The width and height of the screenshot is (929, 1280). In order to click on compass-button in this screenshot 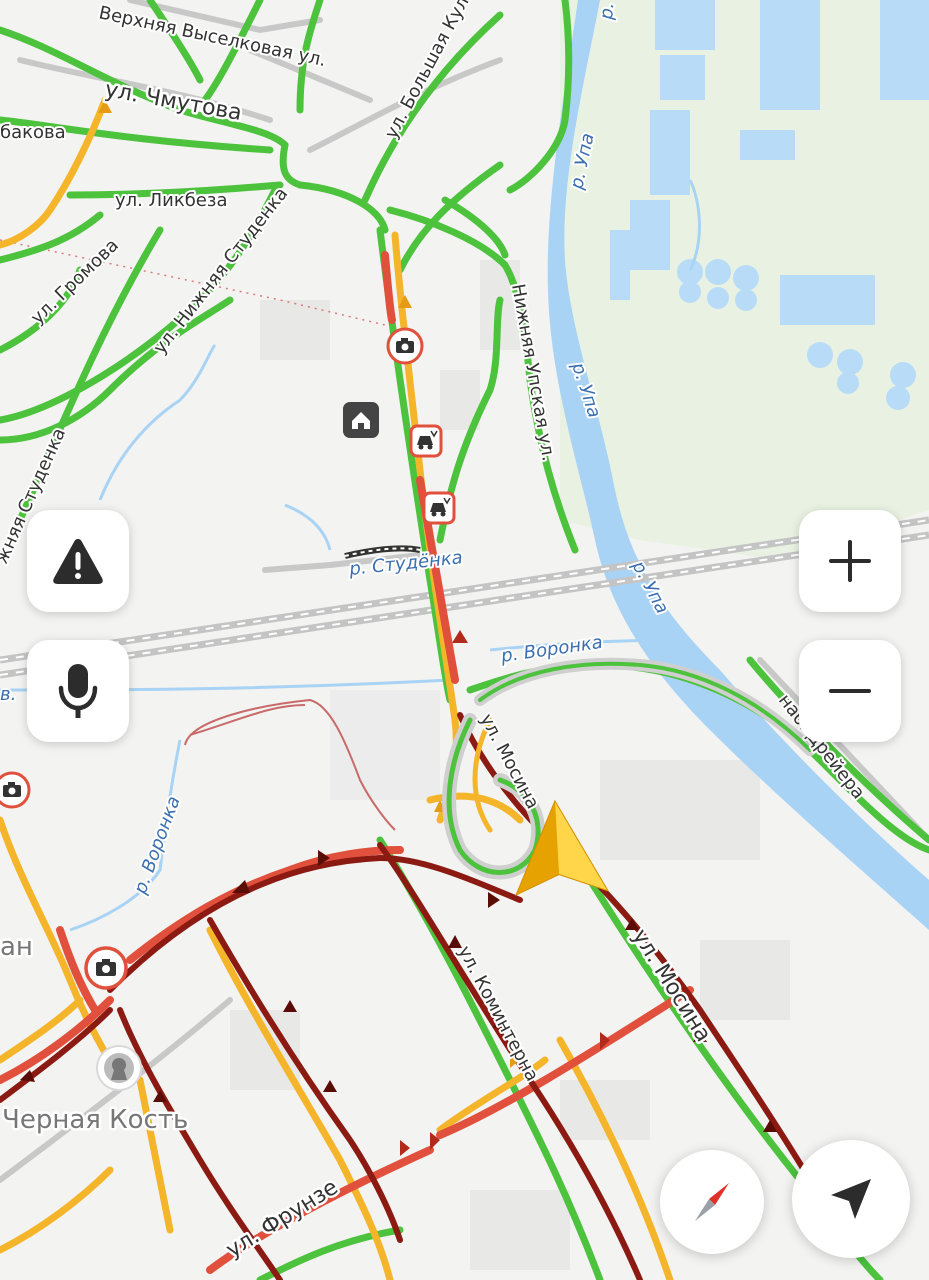, I will do `click(712, 1202)`.